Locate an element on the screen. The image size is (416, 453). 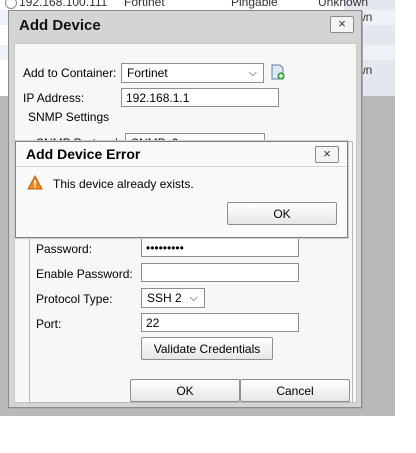
protocol-type-label: Protocol Type: is located at coordinates (74, 299).